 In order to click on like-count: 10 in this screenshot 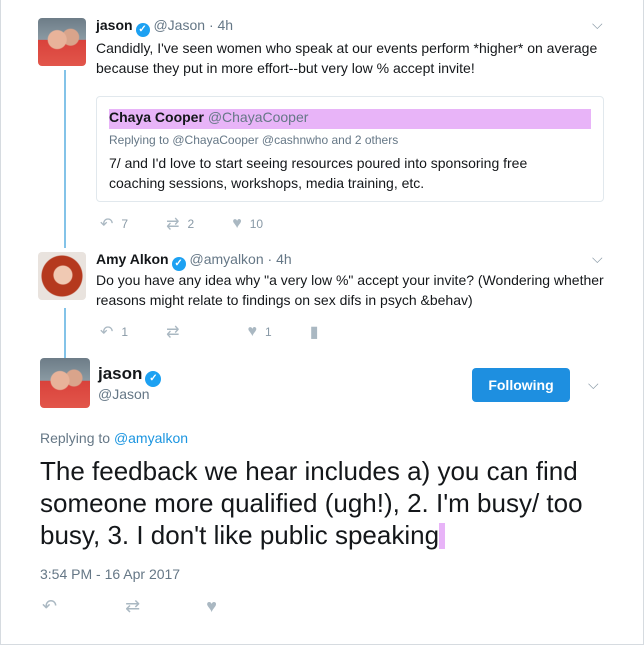, I will do `click(256, 224)`.